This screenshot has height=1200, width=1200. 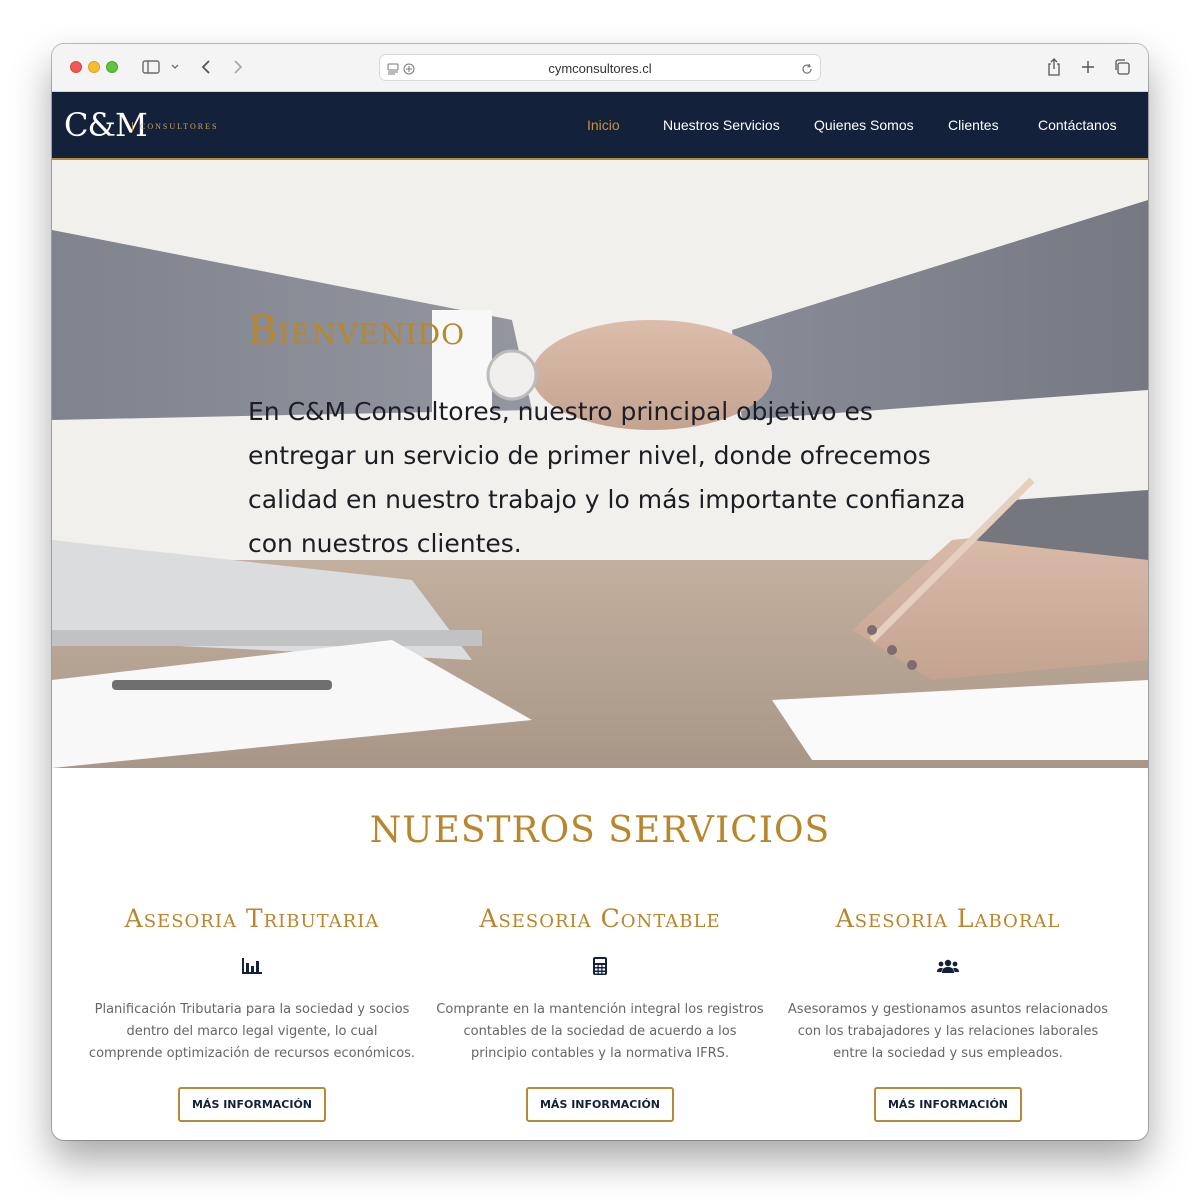 What do you see at coordinates (252, 966) in the screenshot?
I see `bar-chart-icon` at bounding box center [252, 966].